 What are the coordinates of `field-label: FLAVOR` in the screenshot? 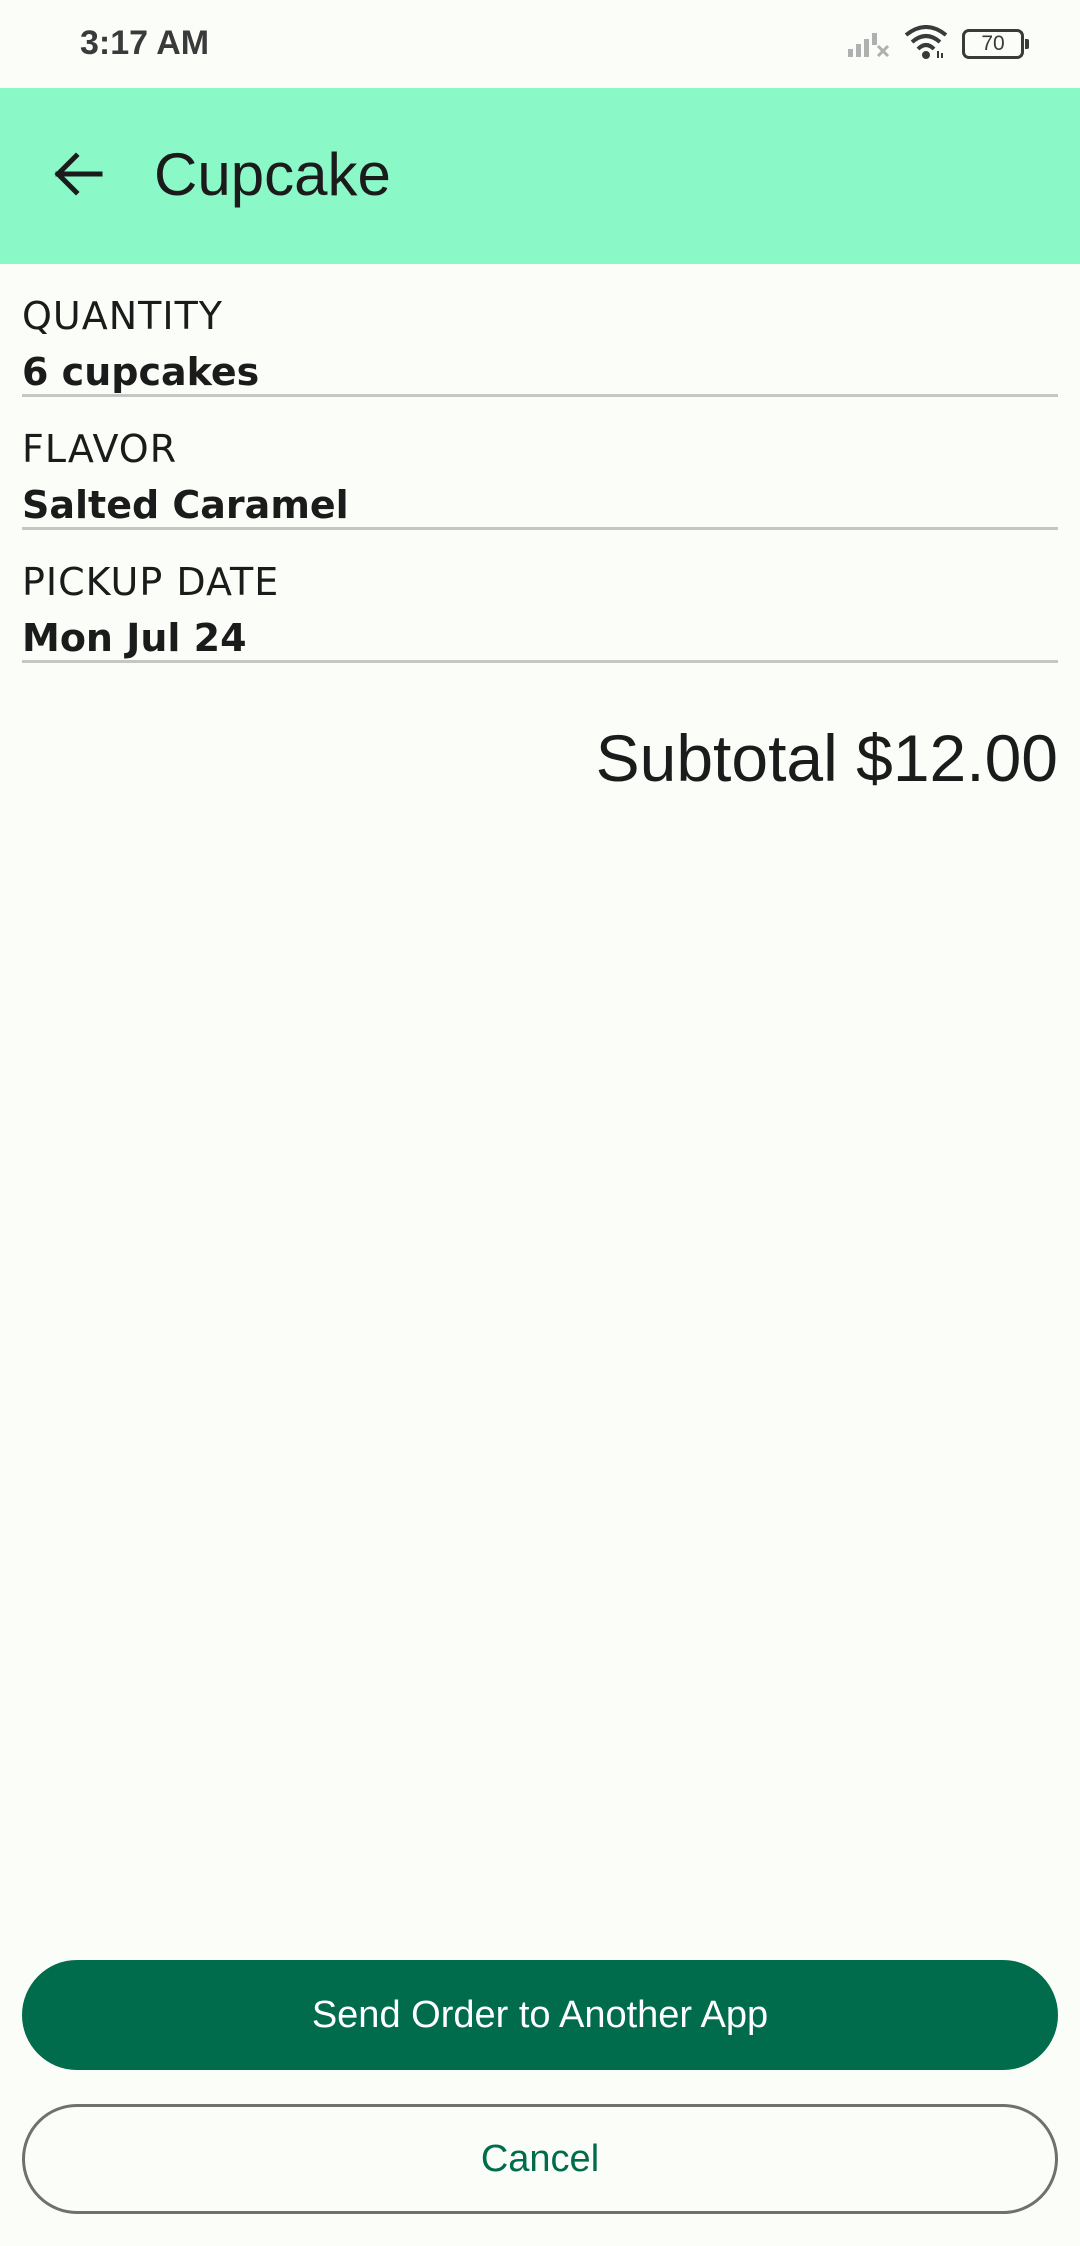 It's located at (100, 449).